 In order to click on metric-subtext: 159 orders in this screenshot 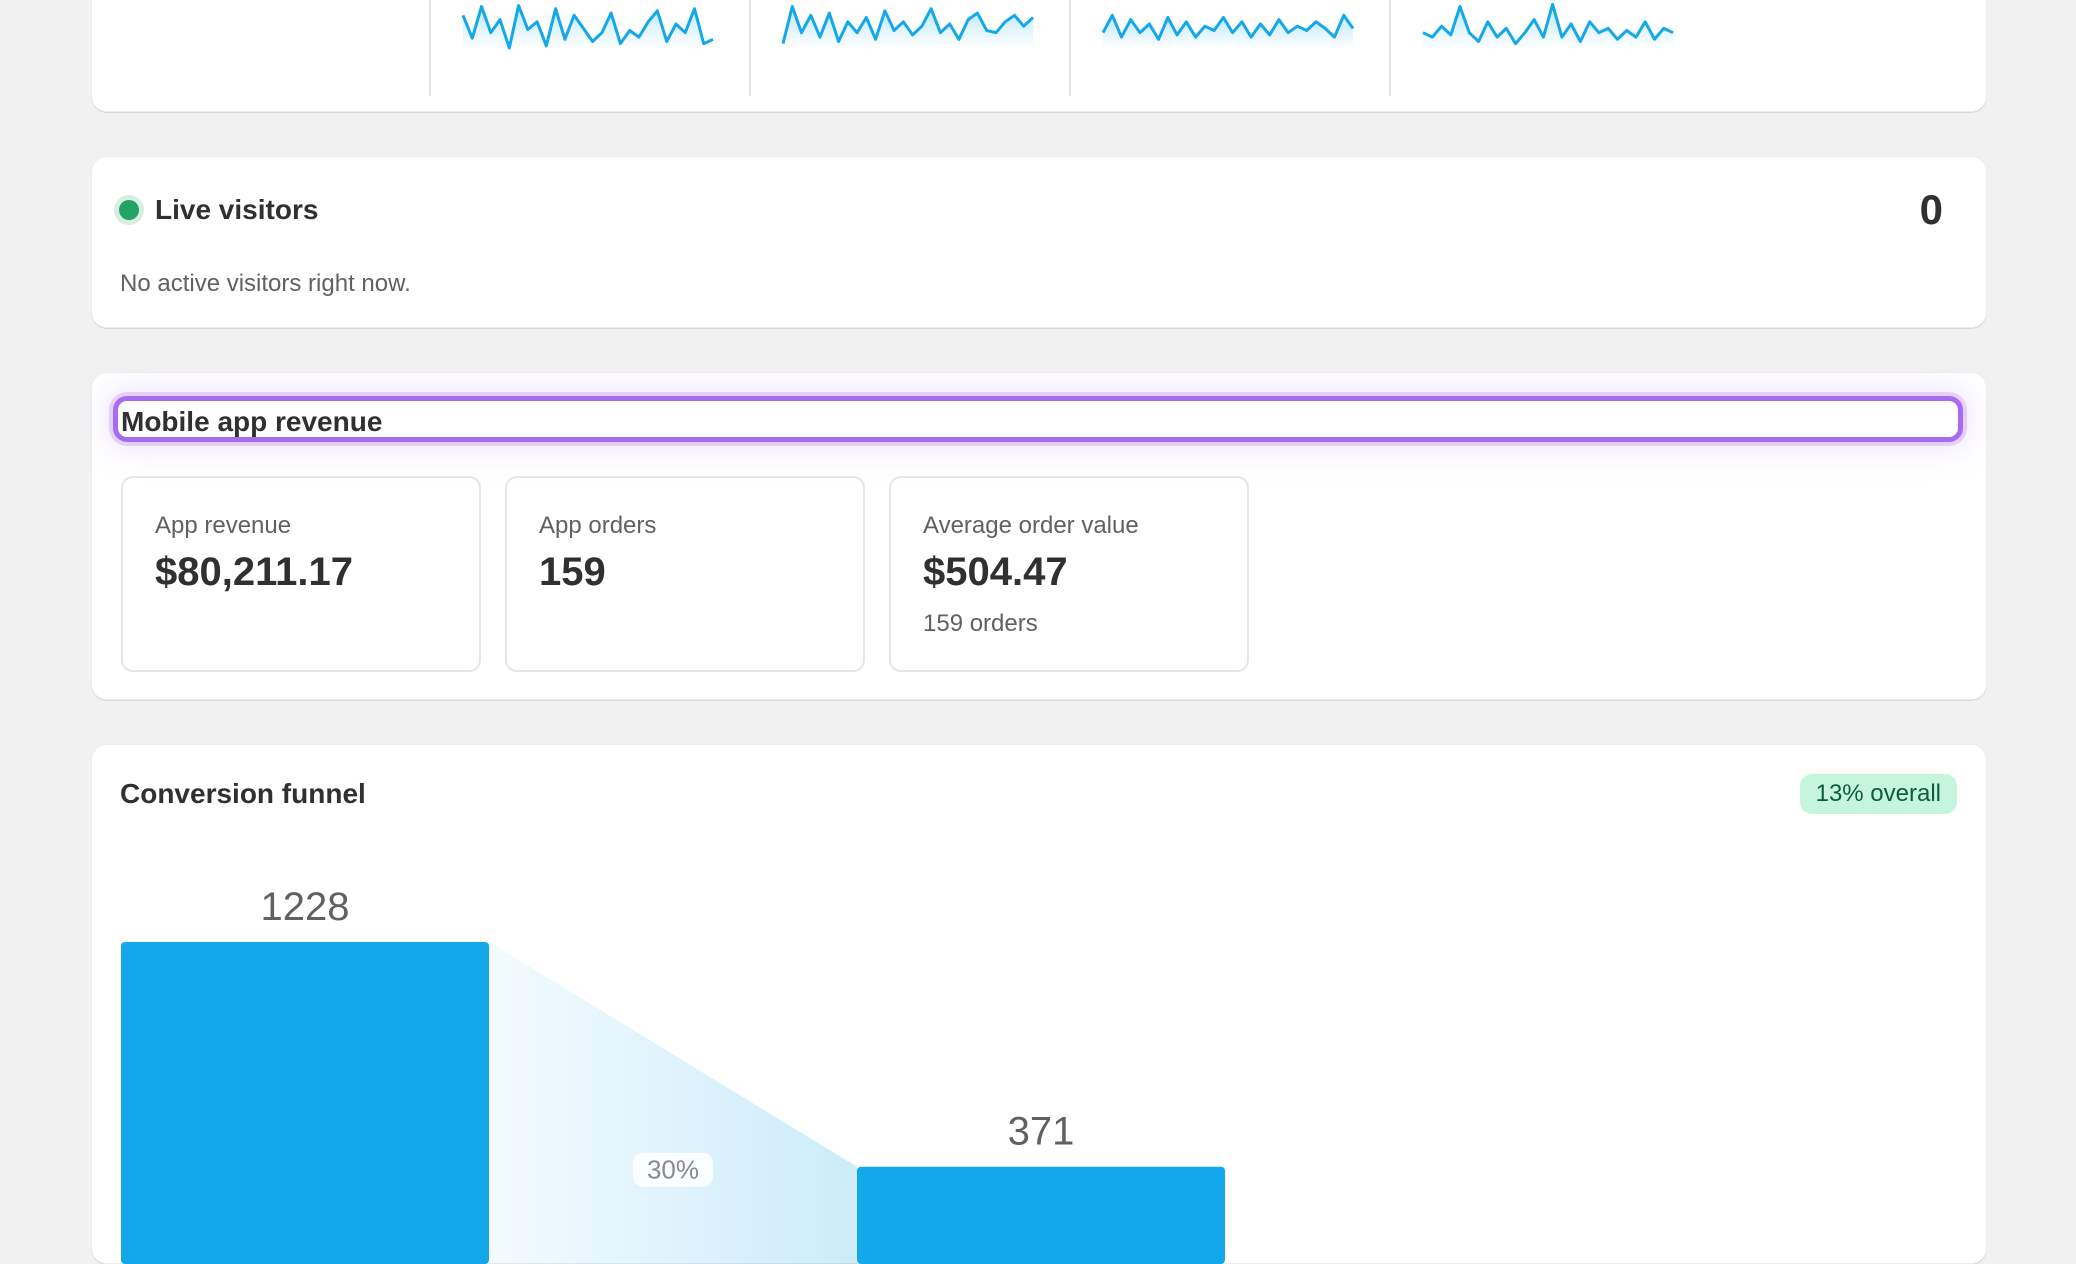, I will do `click(980, 623)`.